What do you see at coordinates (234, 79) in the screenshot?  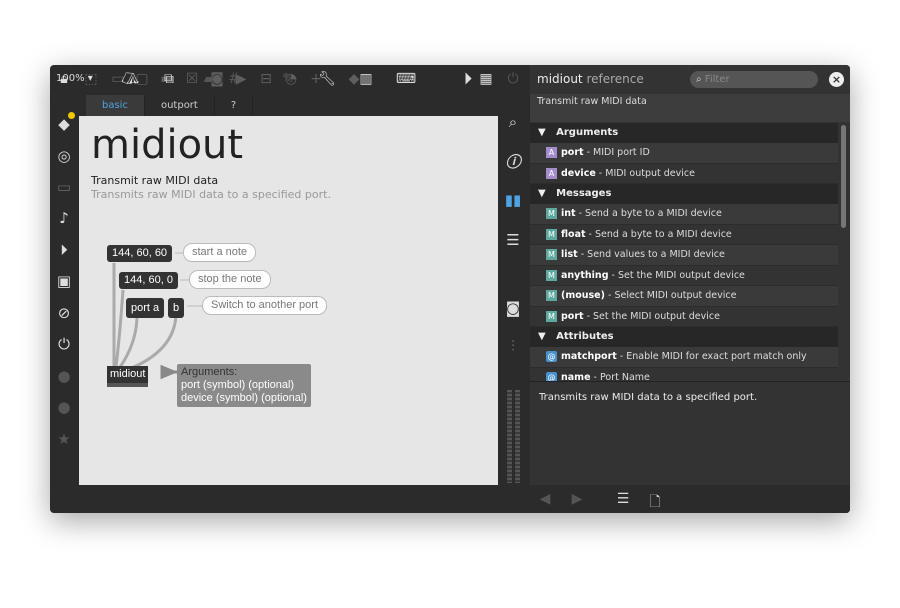 I see `grid-toggle-icon: #` at bounding box center [234, 79].